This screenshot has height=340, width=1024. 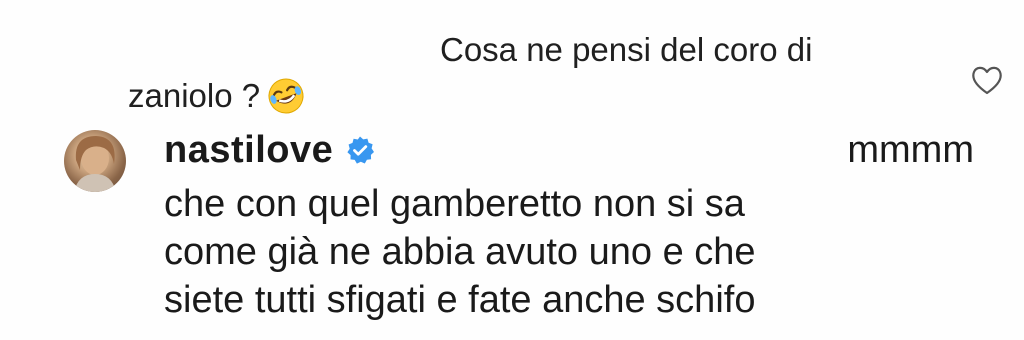 What do you see at coordinates (987, 80) in the screenshot?
I see `like-heart-icon` at bounding box center [987, 80].